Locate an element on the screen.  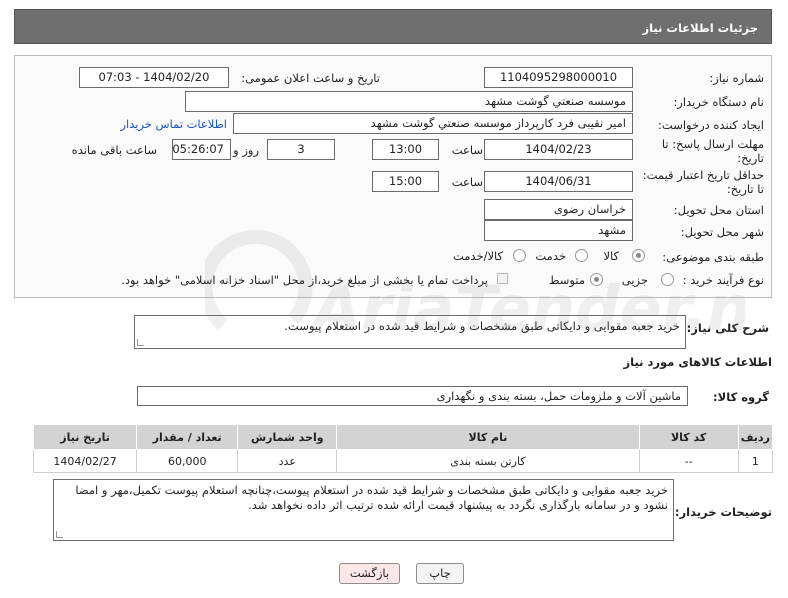
description-label: شرح کلی نیاز: is located at coordinates (727, 328).